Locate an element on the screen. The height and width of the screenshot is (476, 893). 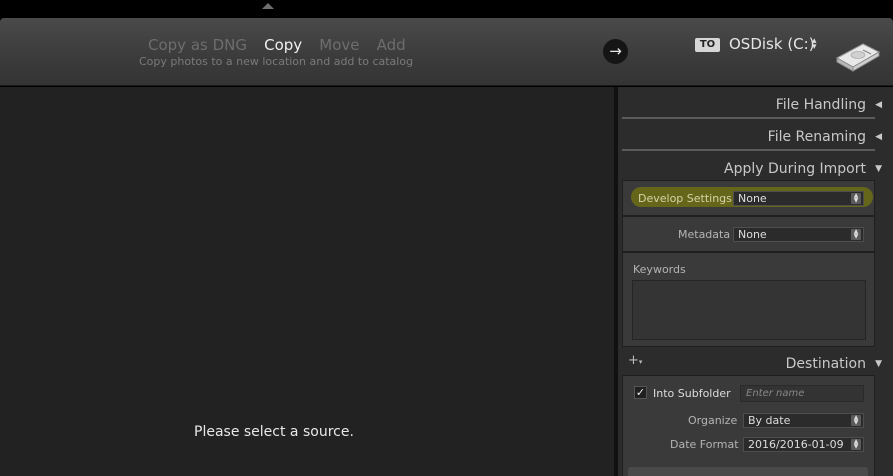
section-title: Destination is located at coordinates (825, 364).